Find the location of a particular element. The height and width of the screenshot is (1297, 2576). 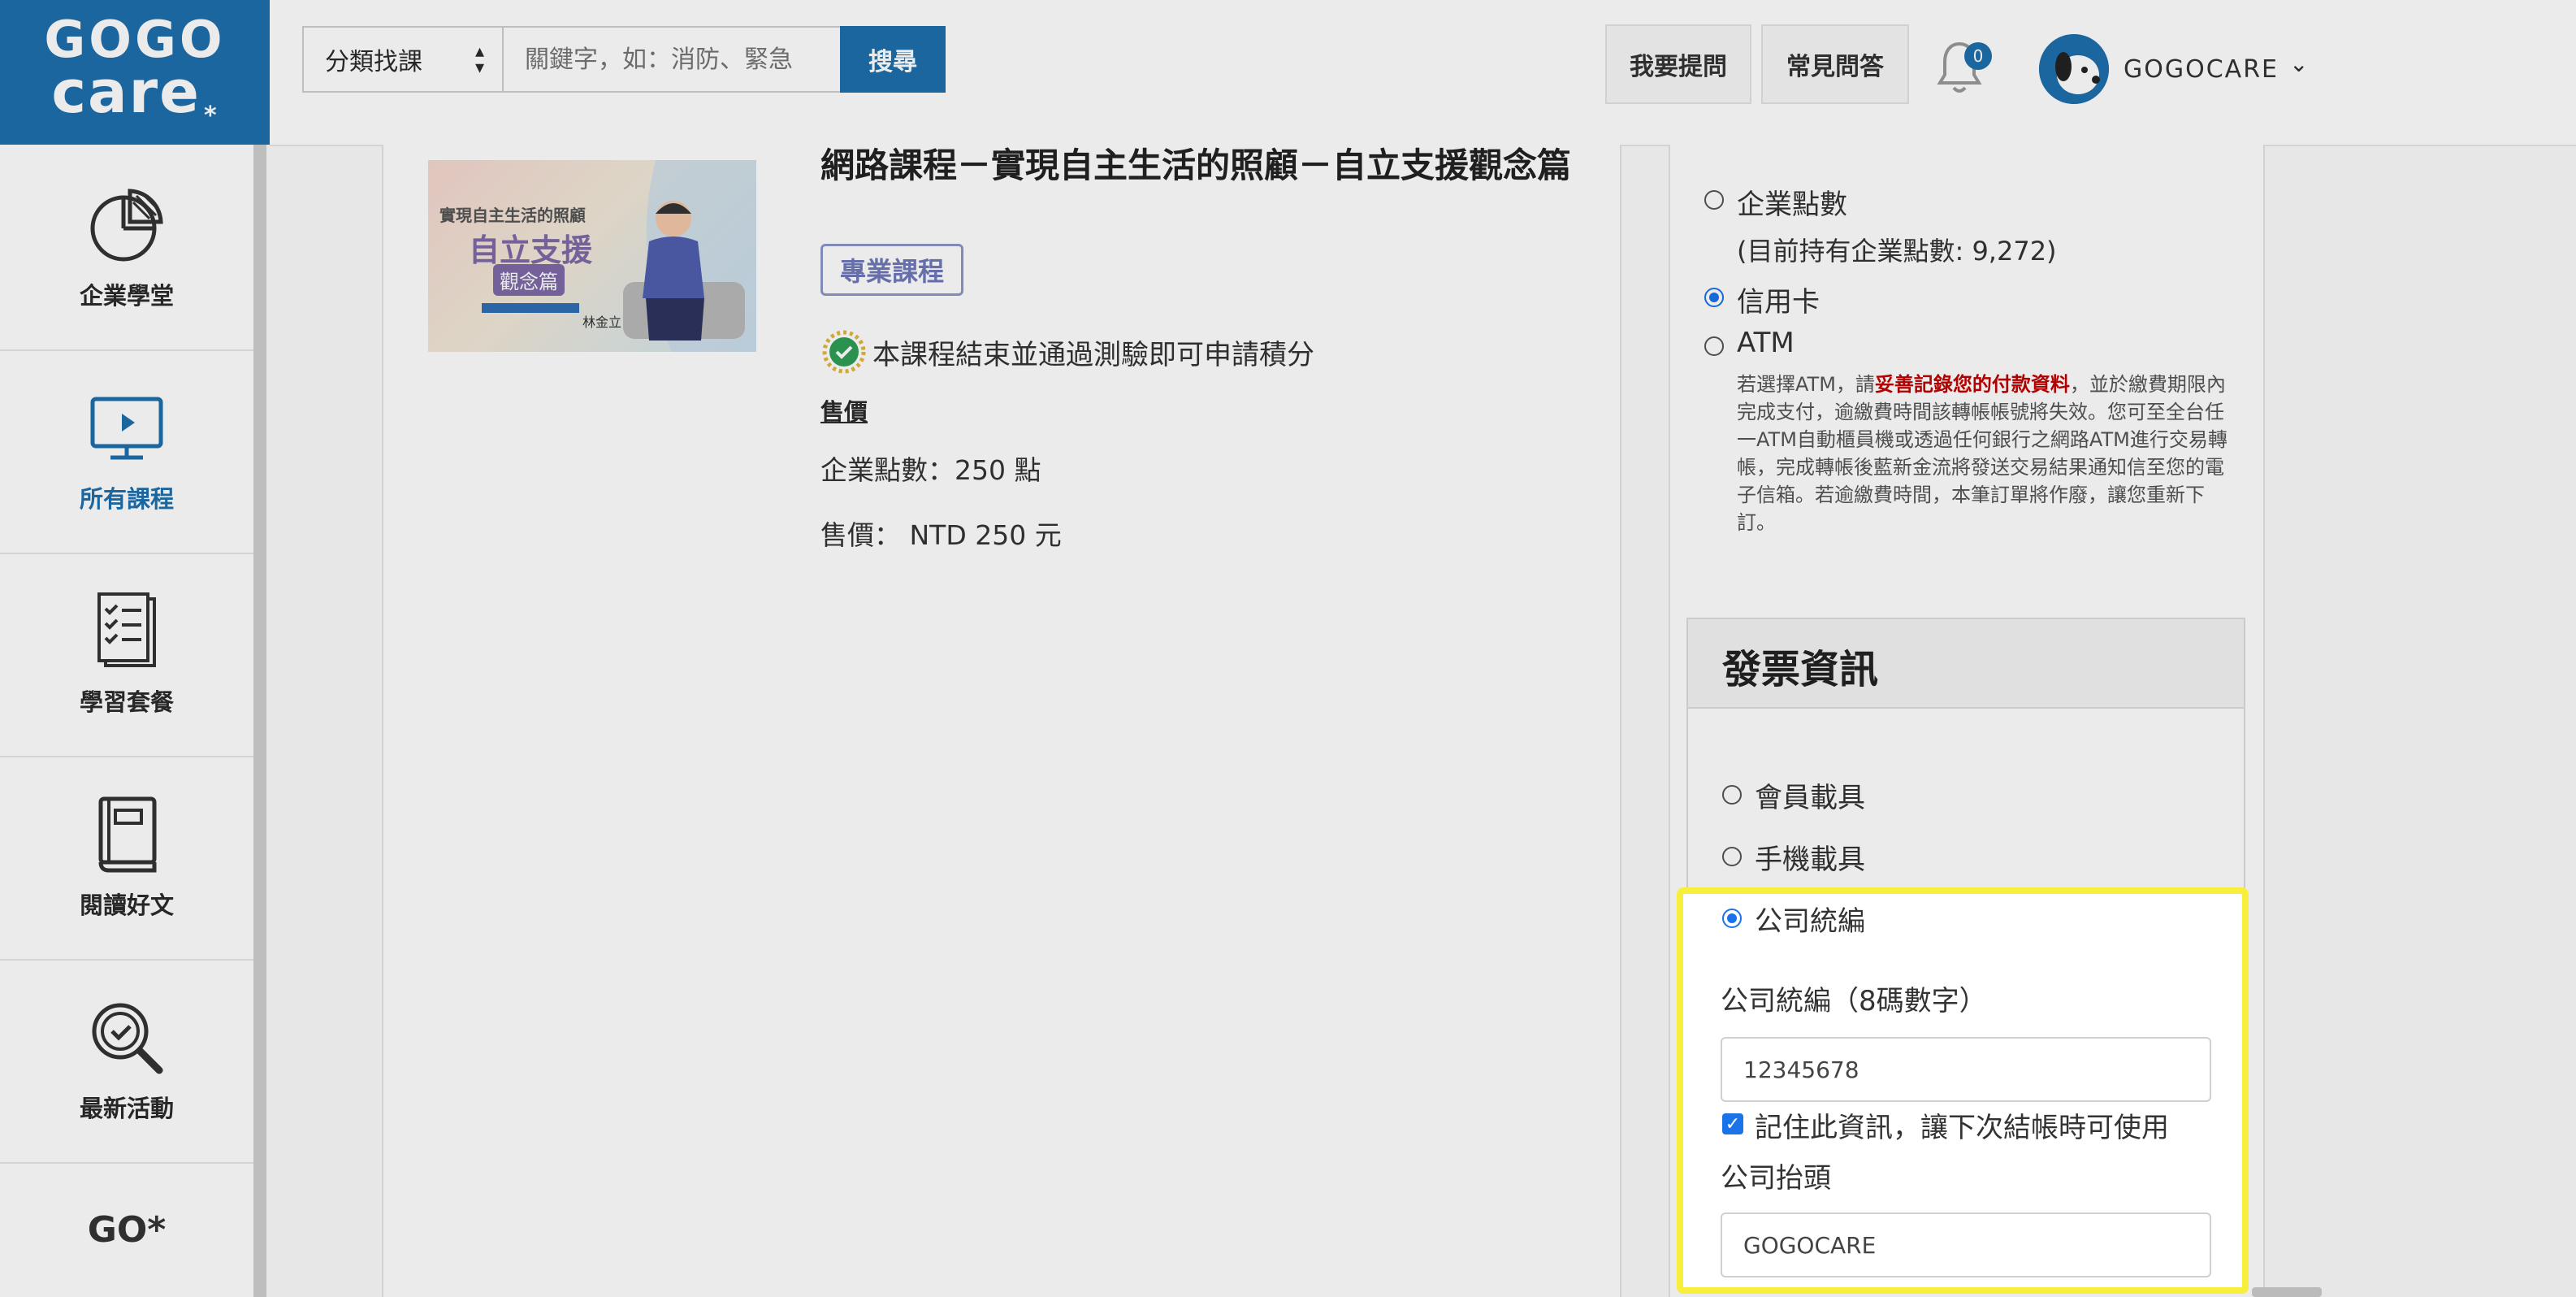

cash-price: 售價： NTD 250 元 is located at coordinates (941, 535).